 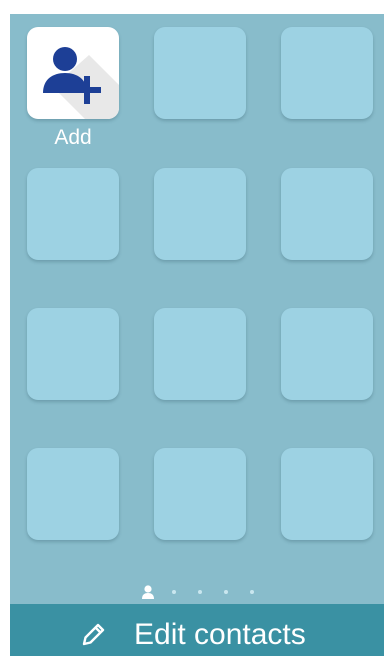 I want to click on edit-contacts-button: Edit contacts, so click(x=197, y=630).